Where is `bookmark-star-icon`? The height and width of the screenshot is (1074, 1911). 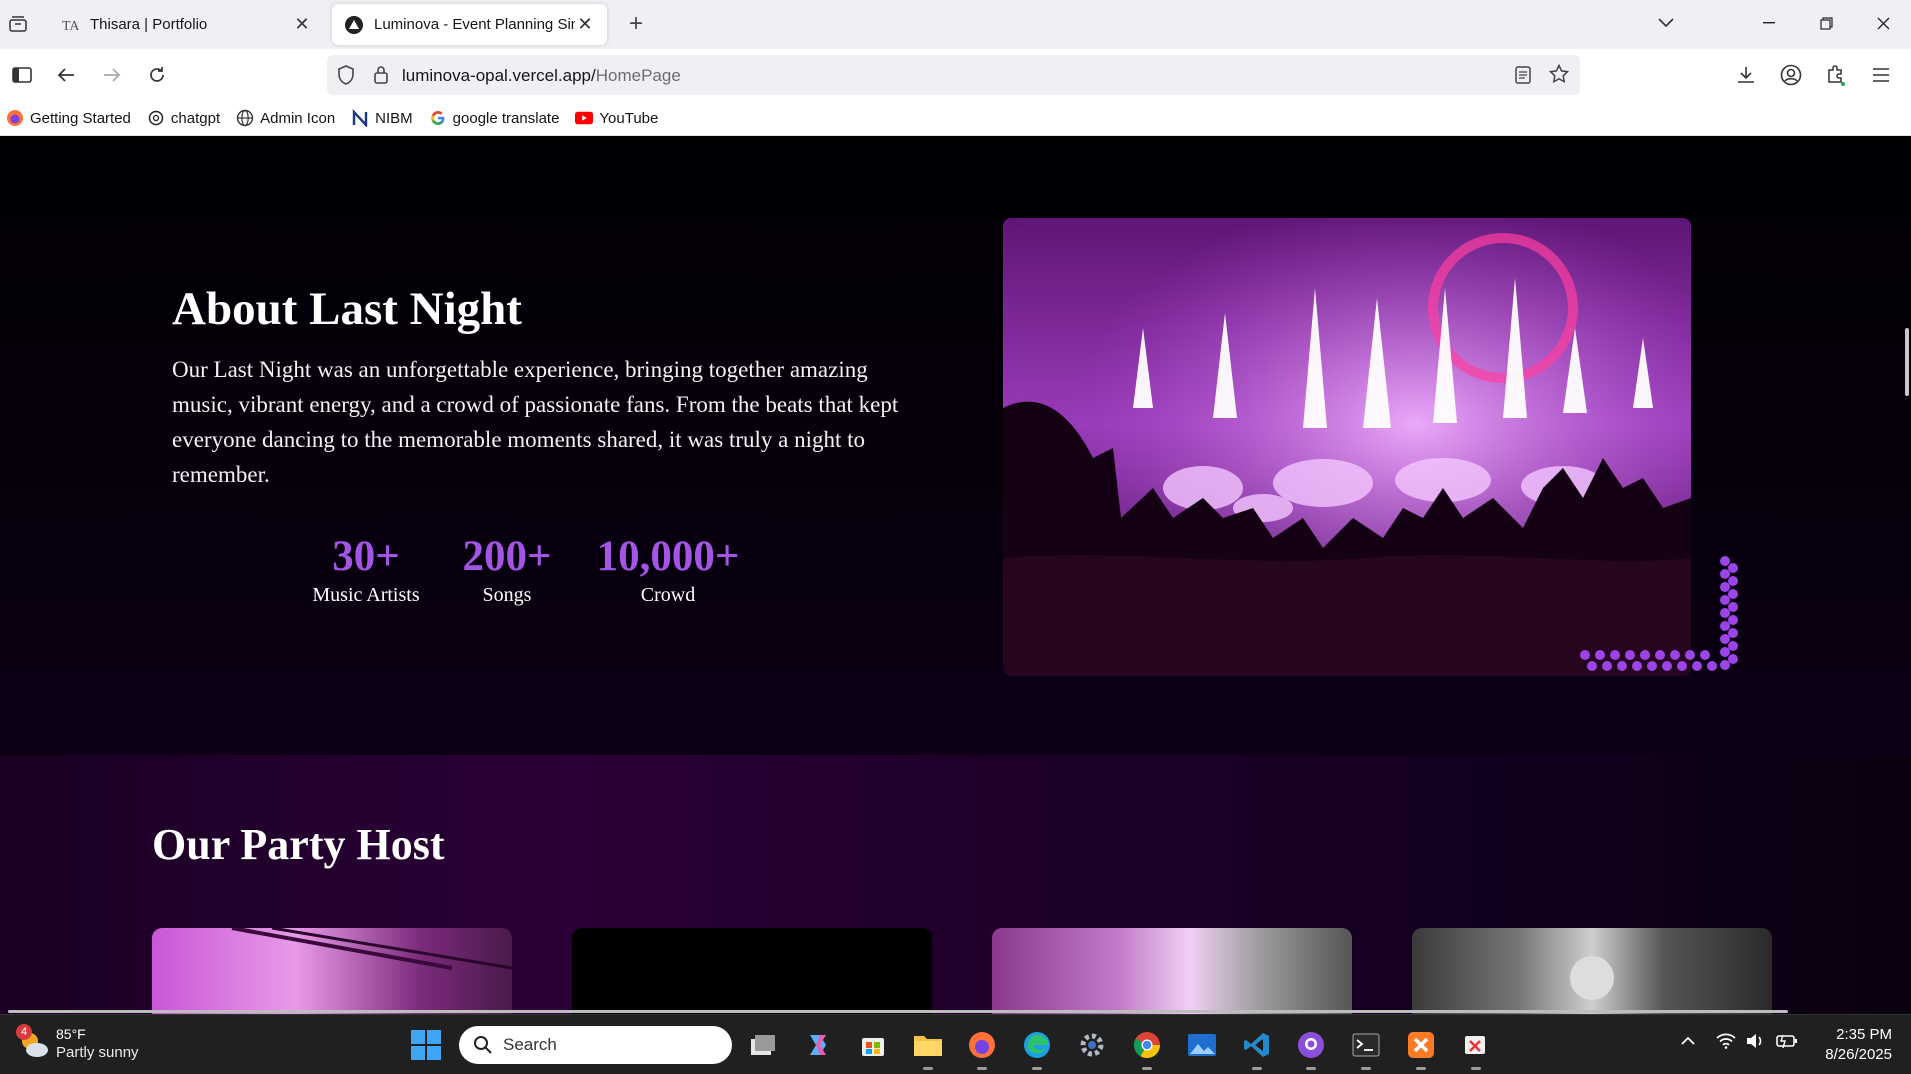 bookmark-star-icon is located at coordinates (1559, 76).